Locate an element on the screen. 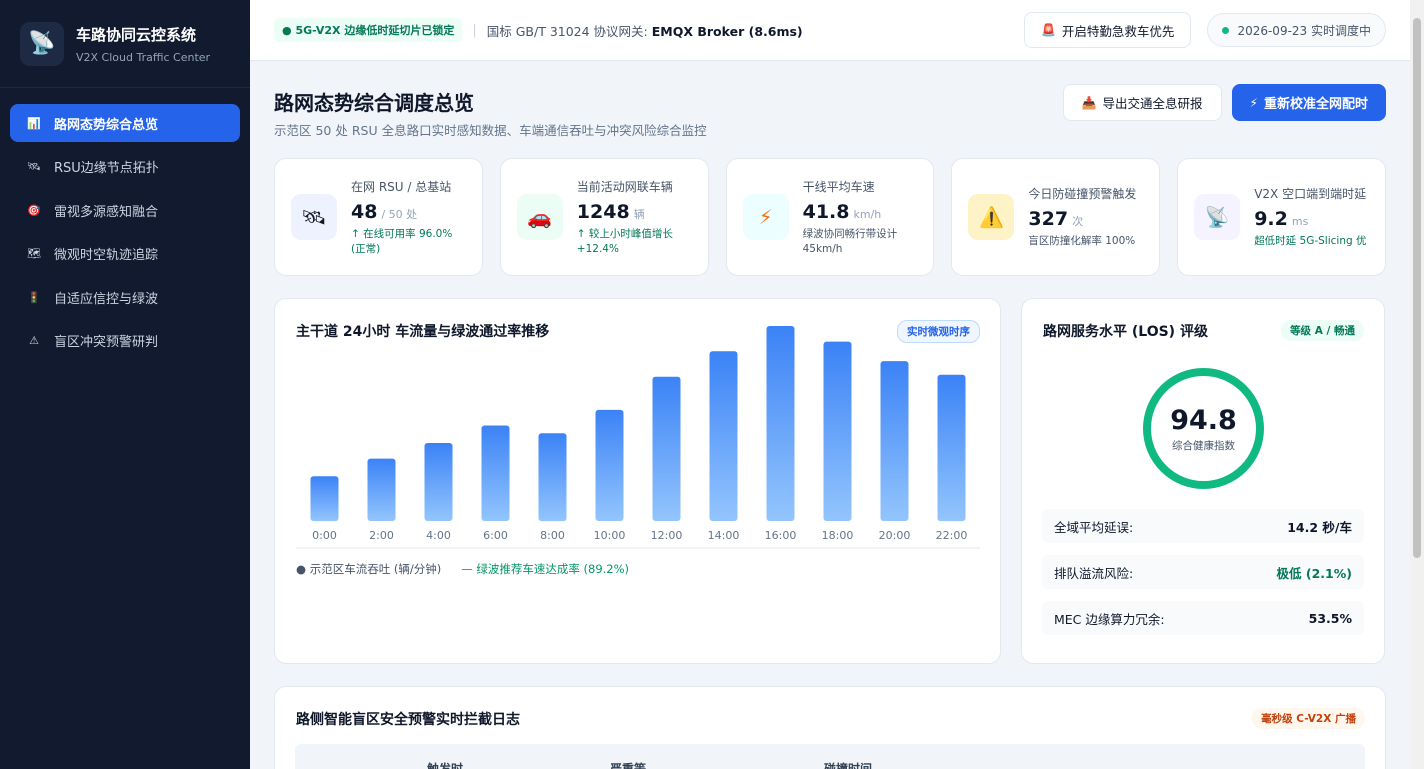 This screenshot has width=1424, height=769. sidebar-item-rsu-topology: 🛰 RSU边缘节点拓扑 is located at coordinates (125, 167).